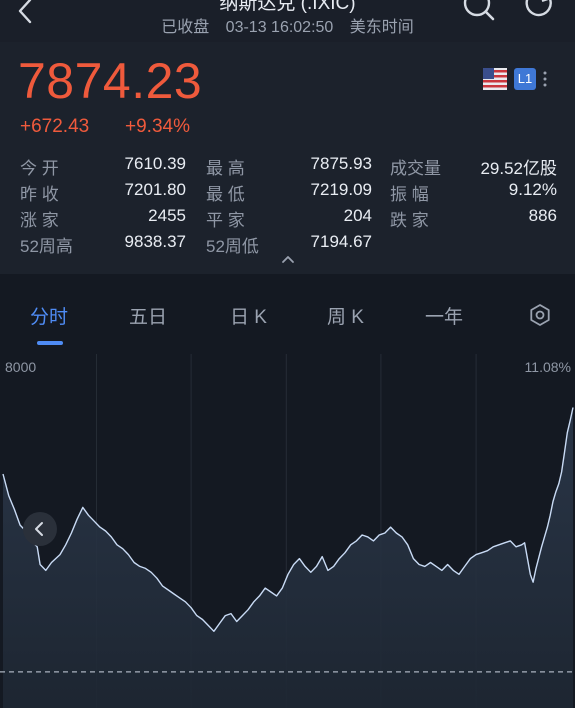  Describe the element at coordinates (345, 315) in the screenshot. I see `tab-weekly-k: 周 K` at that location.